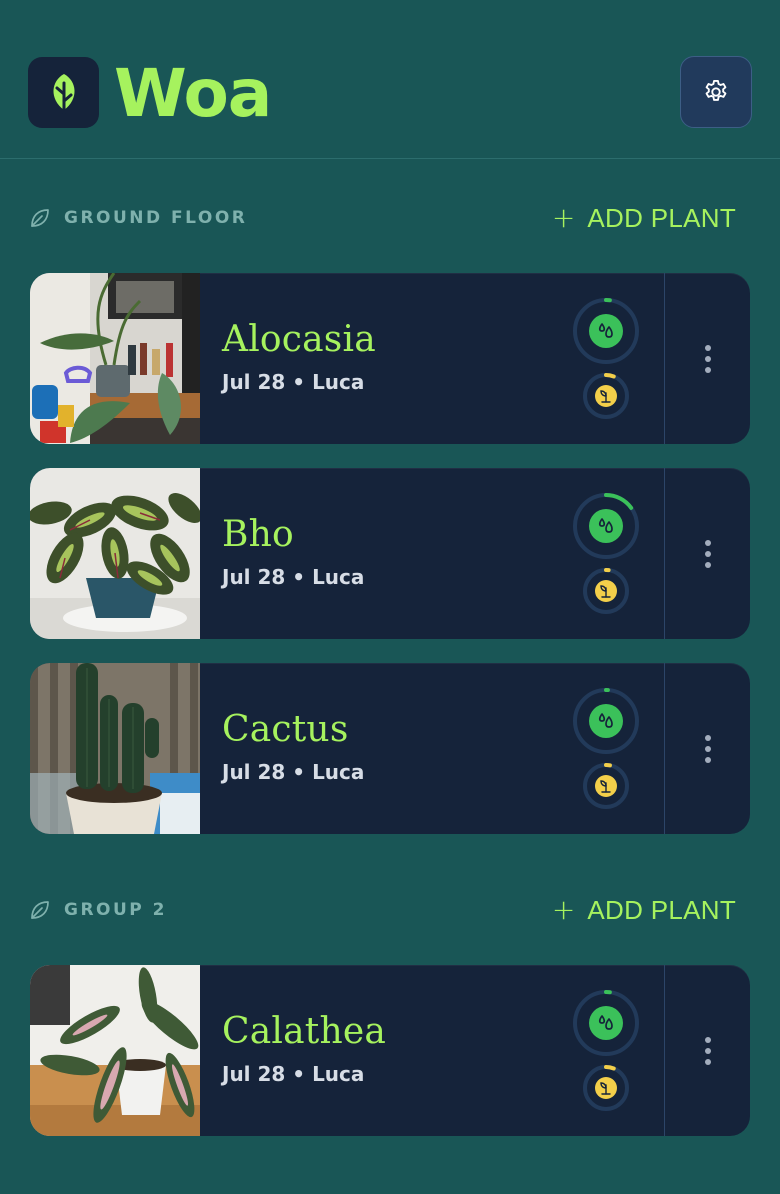 The image size is (780, 1194). I want to click on app-title: Woa, so click(193, 93).